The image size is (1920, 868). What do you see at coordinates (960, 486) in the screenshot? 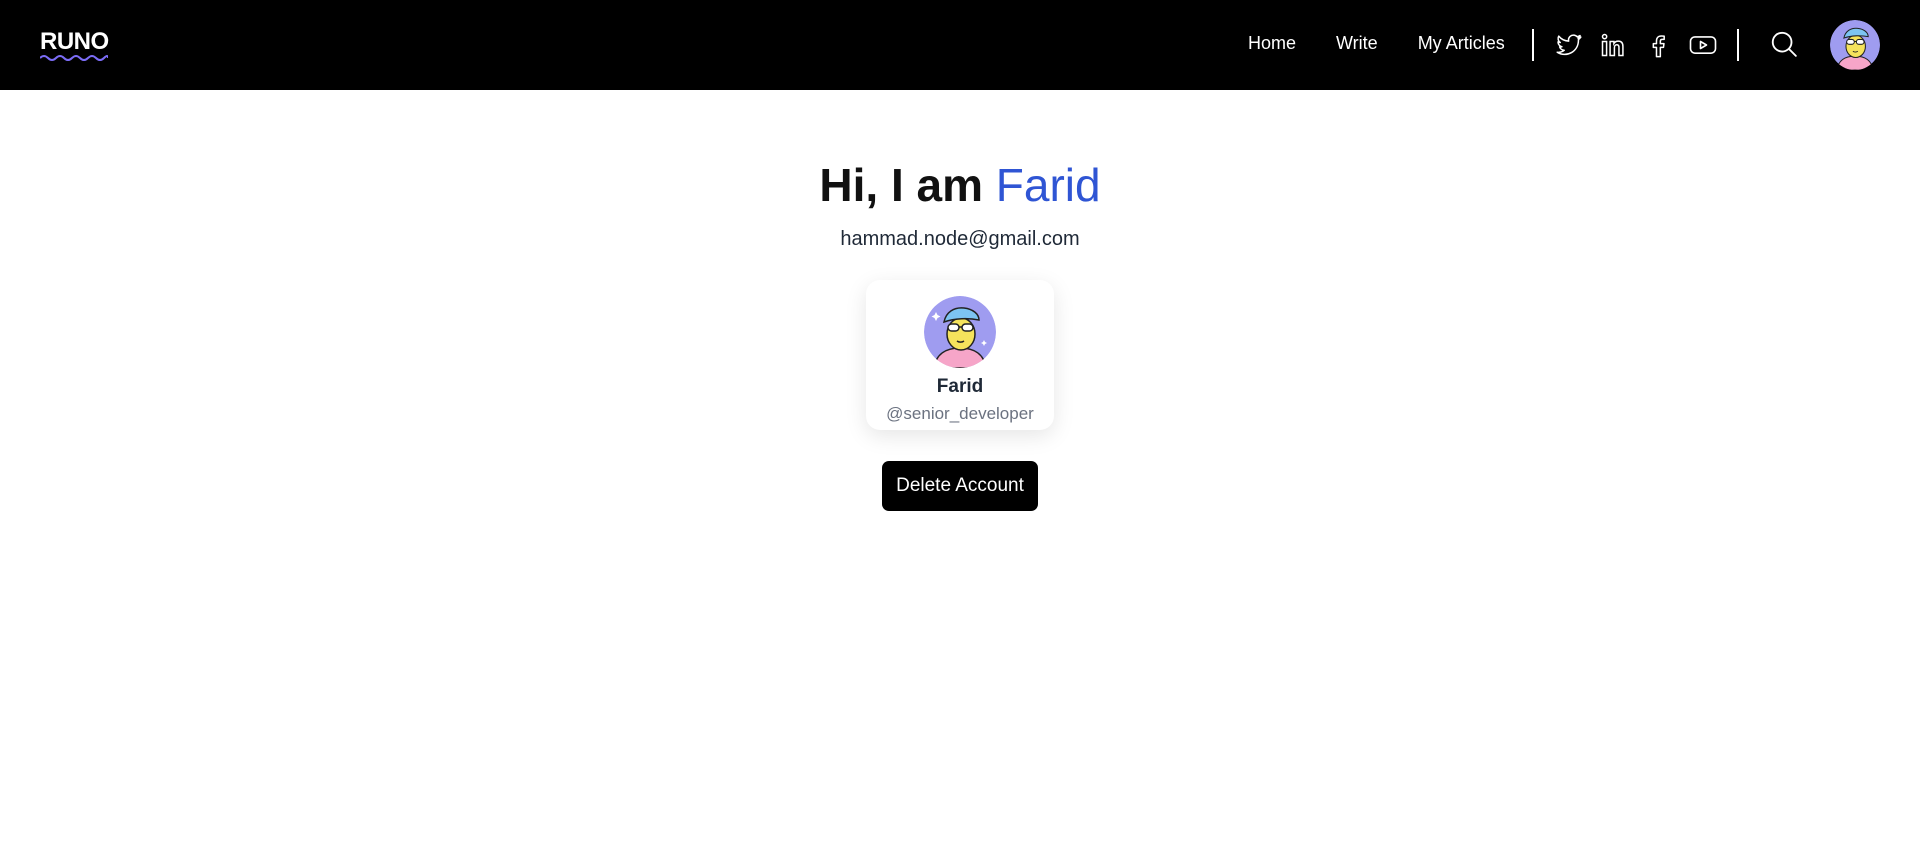
I see `delete-account-button: Delete Account` at bounding box center [960, 486].